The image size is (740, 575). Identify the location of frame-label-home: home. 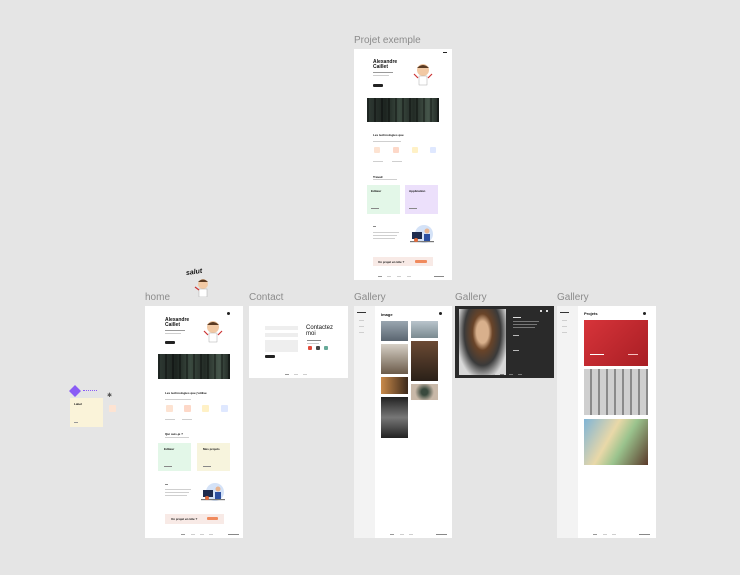
(157, 297).